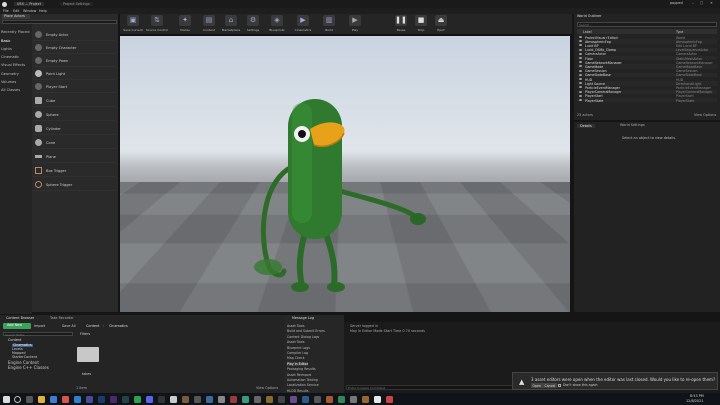 The height and width of the screenshot is (405, 720). What do you see at coordinates (231, 24) in the screenshot?
I see `marketplace-button: ⌂ Marketplace` at bounding box center [231, 24].